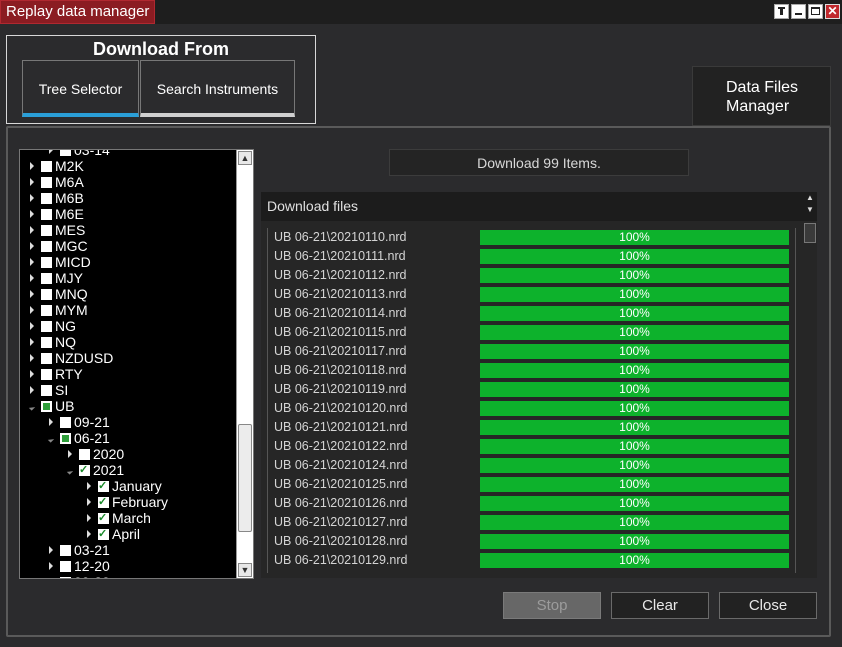 The width and height of the screenshot is (842, 647). I want to click on tree-item: M6E, so click(57, 214).